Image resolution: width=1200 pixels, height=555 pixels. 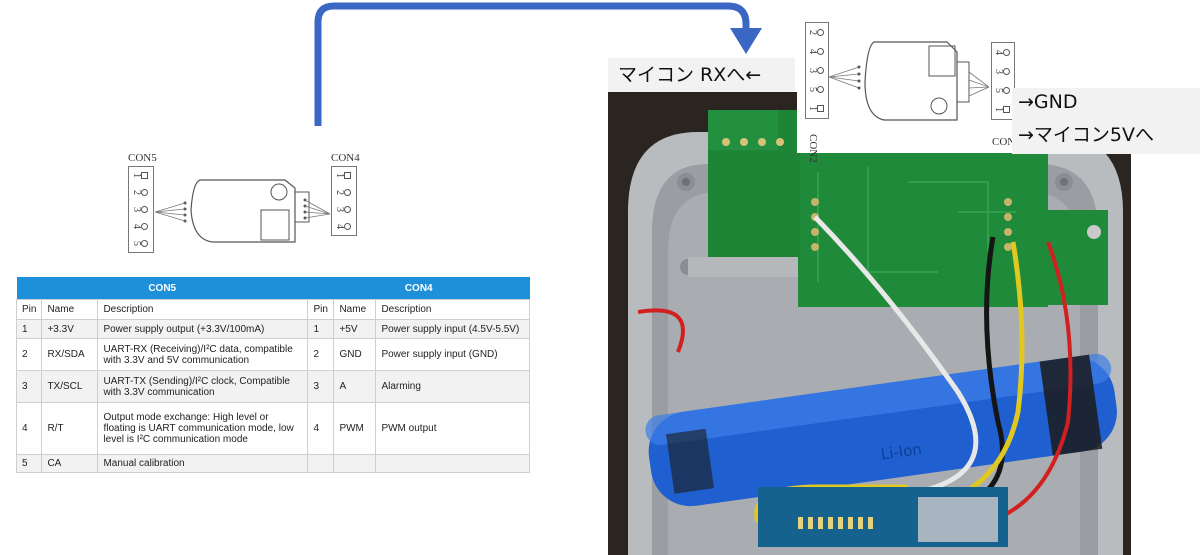 What do you see at coordinates (1106, 121) in the screenshot?
I see `gnd-5v-label-box: →GND →マイコン5Vへ` at bounding box center [1106, 121].